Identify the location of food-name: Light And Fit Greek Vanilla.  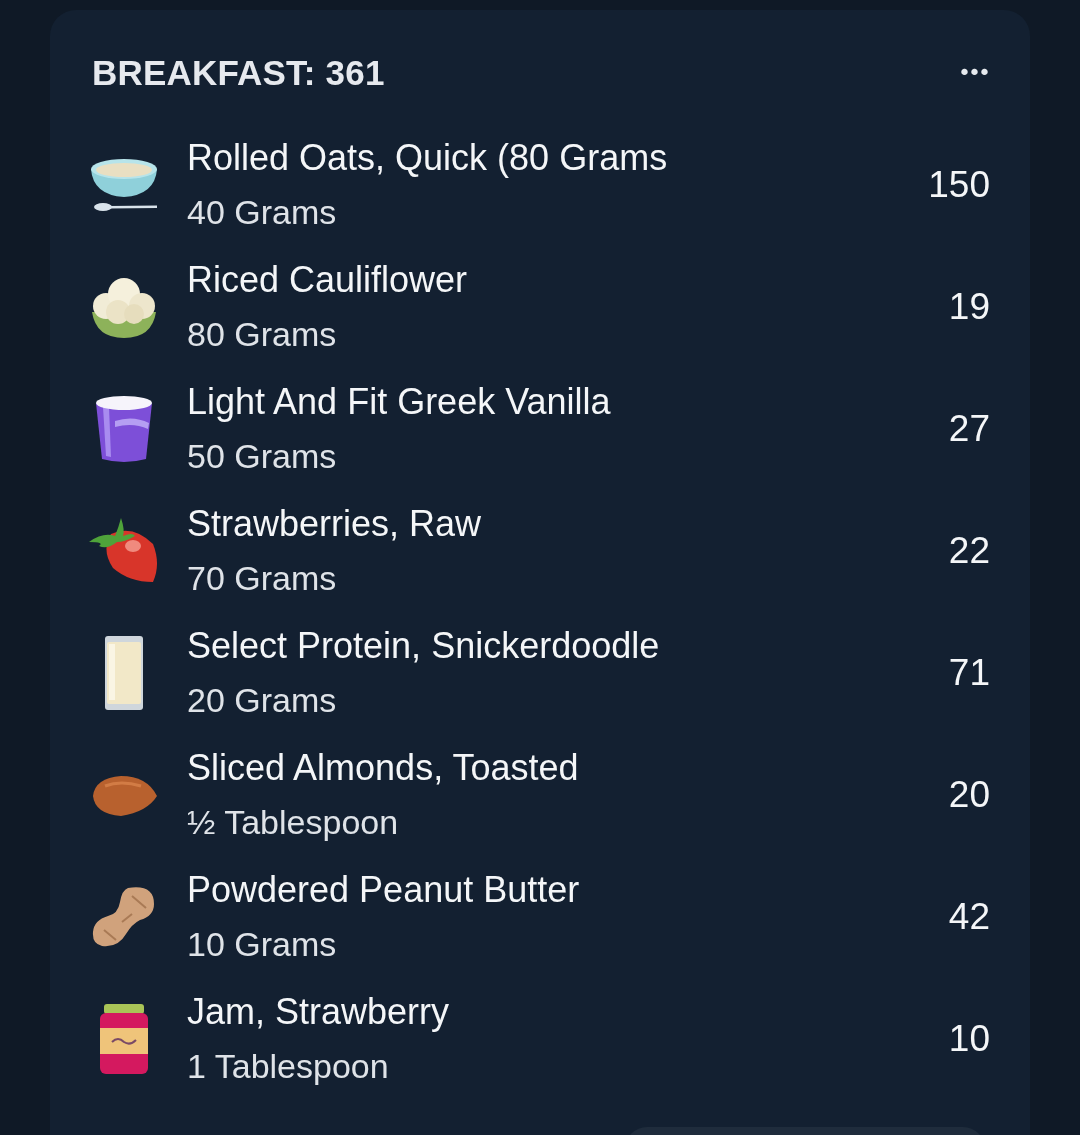
(399, 402).